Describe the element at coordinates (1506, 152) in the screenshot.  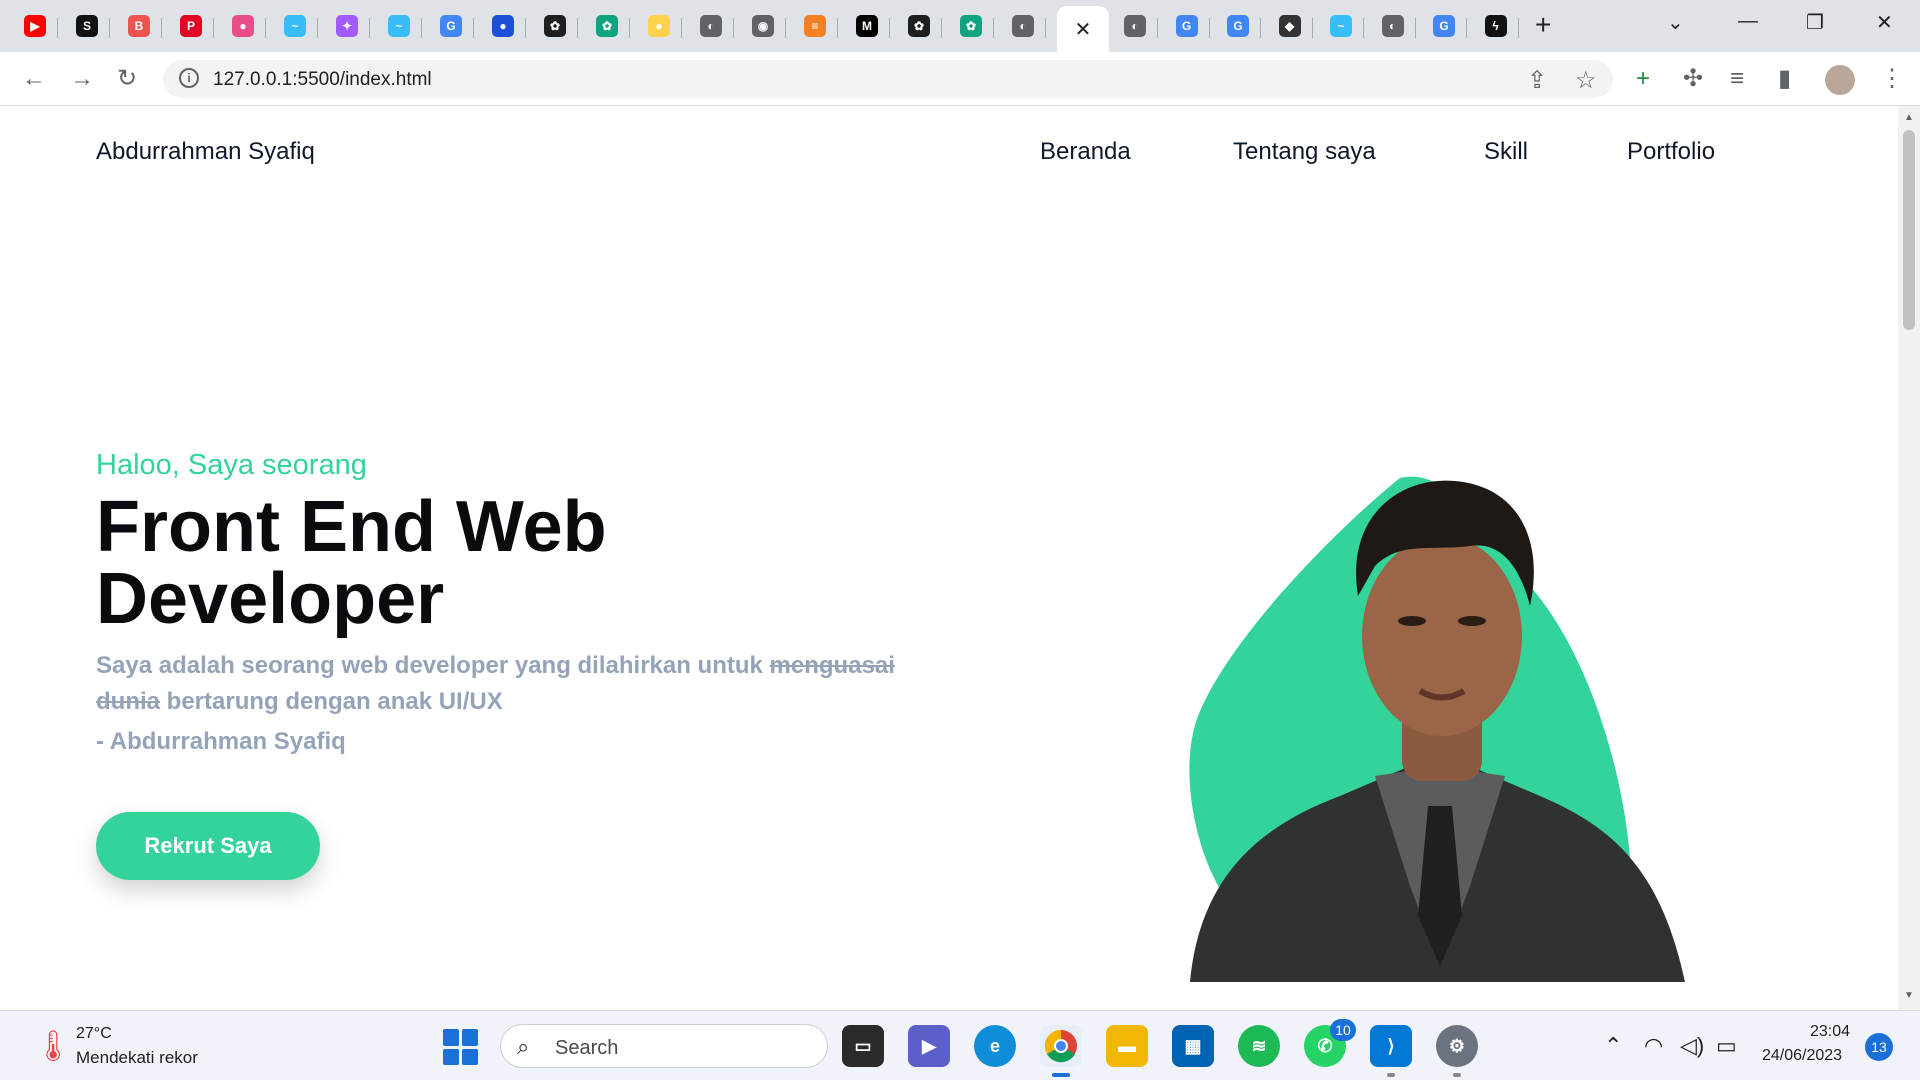
I see `nav-link-skill: Skill` at that location.